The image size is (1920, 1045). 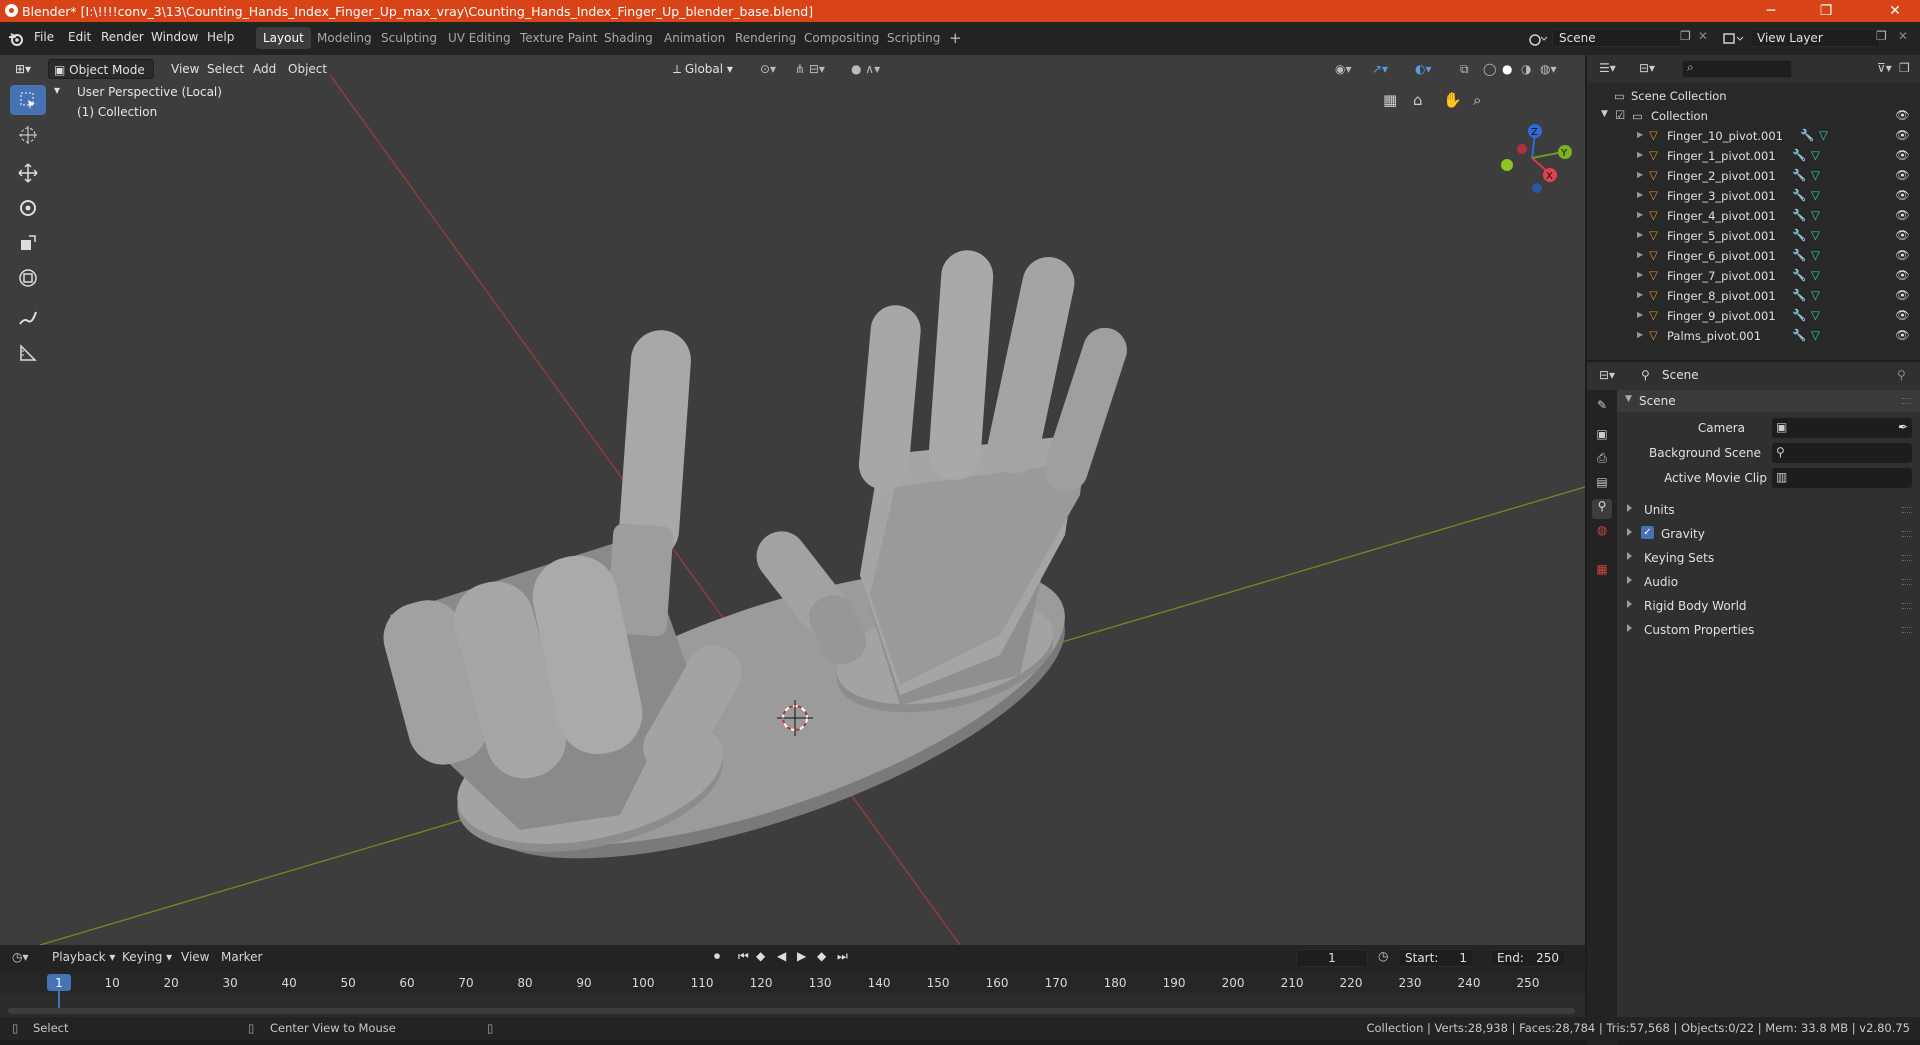 What do you see at coordinates (1753, 96) in the screenshot?
I see `outliner-scene-collection: ▭ Scene Collection` at bounding box center [1753, 96].